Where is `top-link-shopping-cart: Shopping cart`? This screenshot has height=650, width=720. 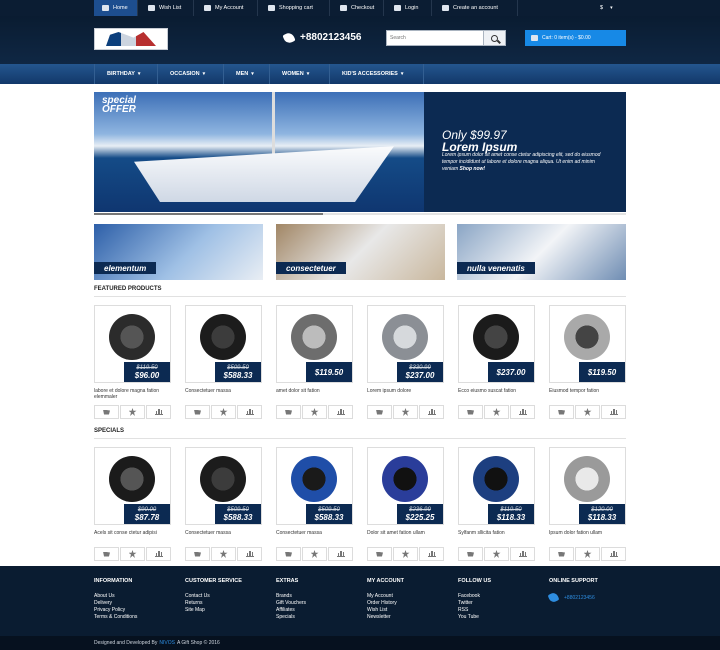 top-link-shopping-cart: Shopping cart is located at coordinates (295, 8).